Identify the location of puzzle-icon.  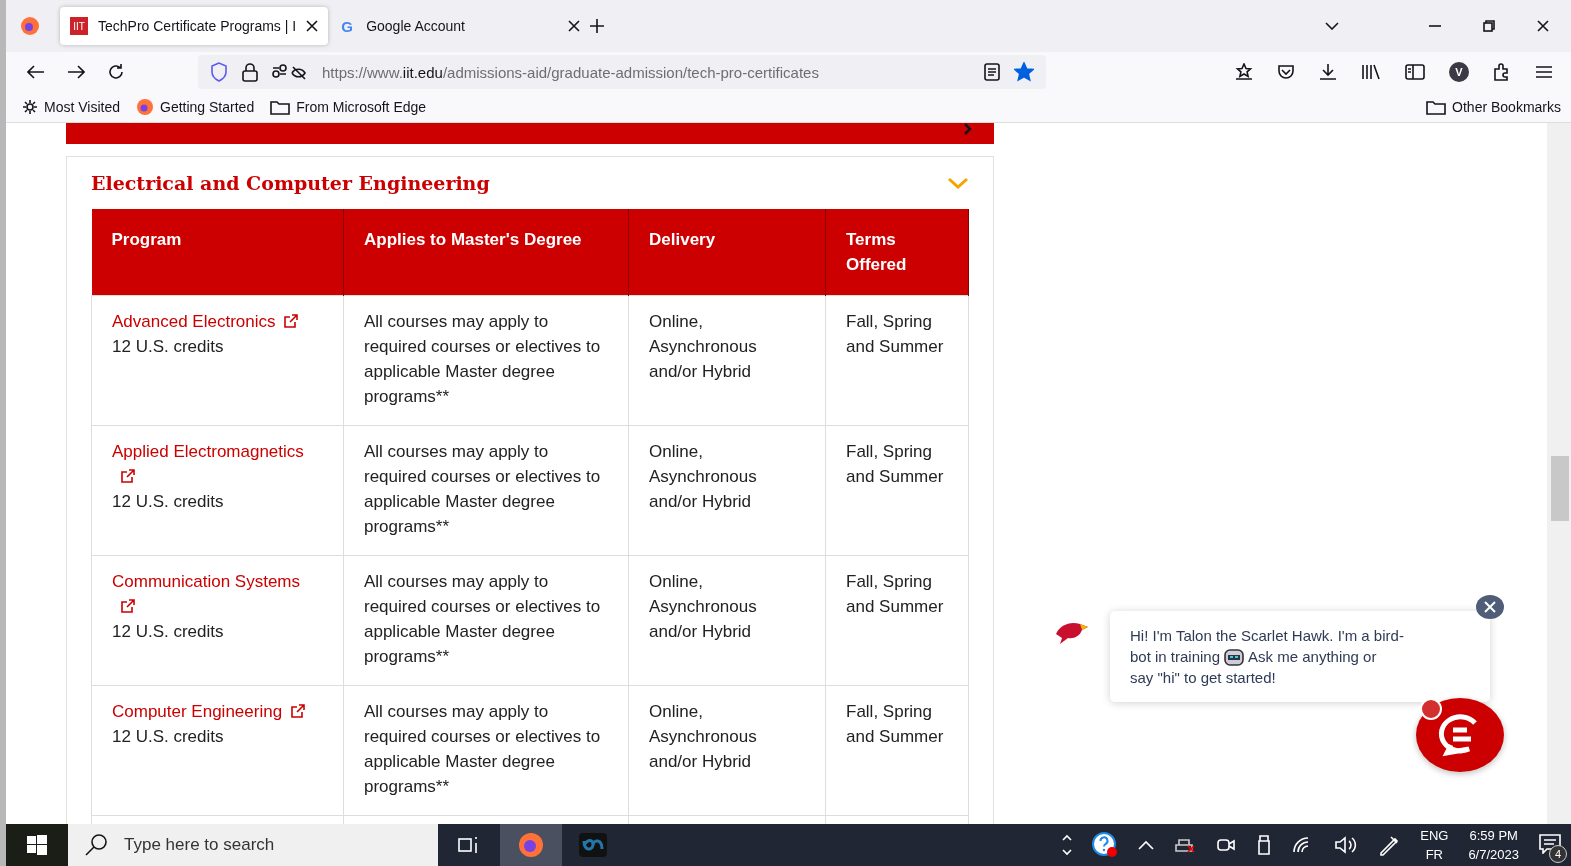
(1502, 72).